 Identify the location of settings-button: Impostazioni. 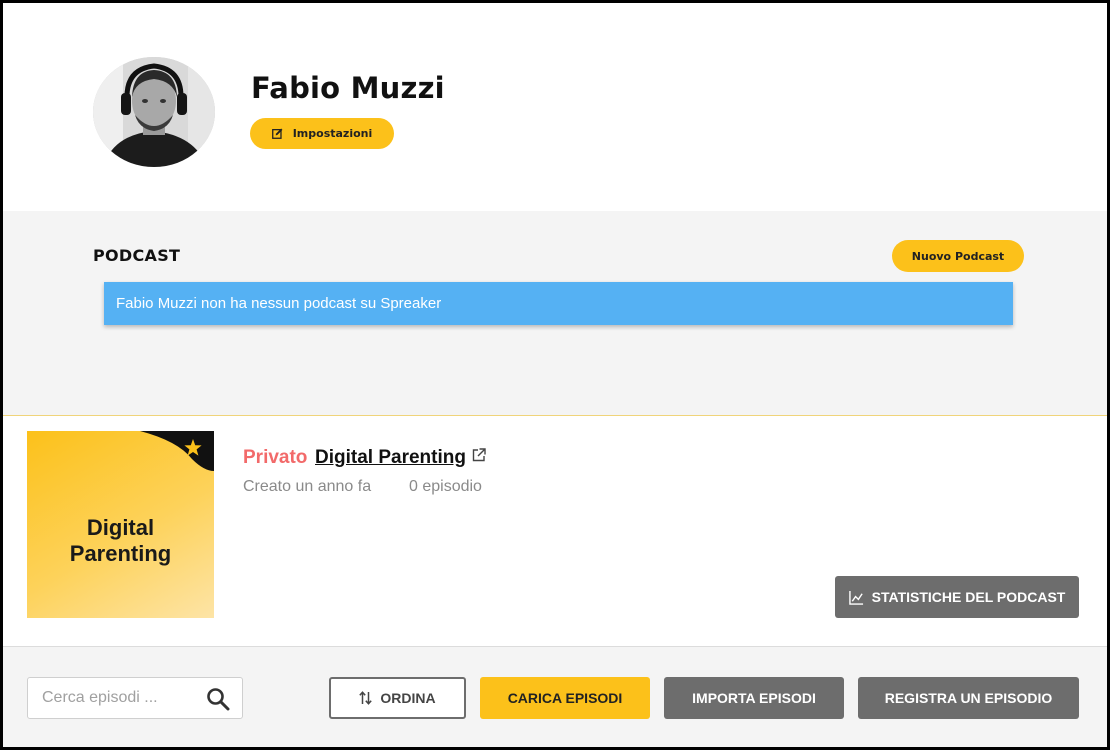
(322, 133).